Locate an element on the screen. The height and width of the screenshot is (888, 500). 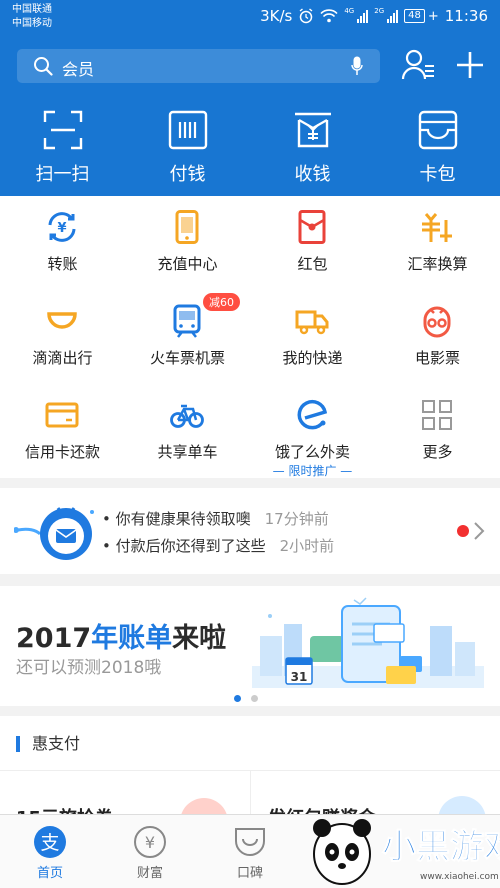
pay-button: 付钱 is located at coordinates (187, 148).